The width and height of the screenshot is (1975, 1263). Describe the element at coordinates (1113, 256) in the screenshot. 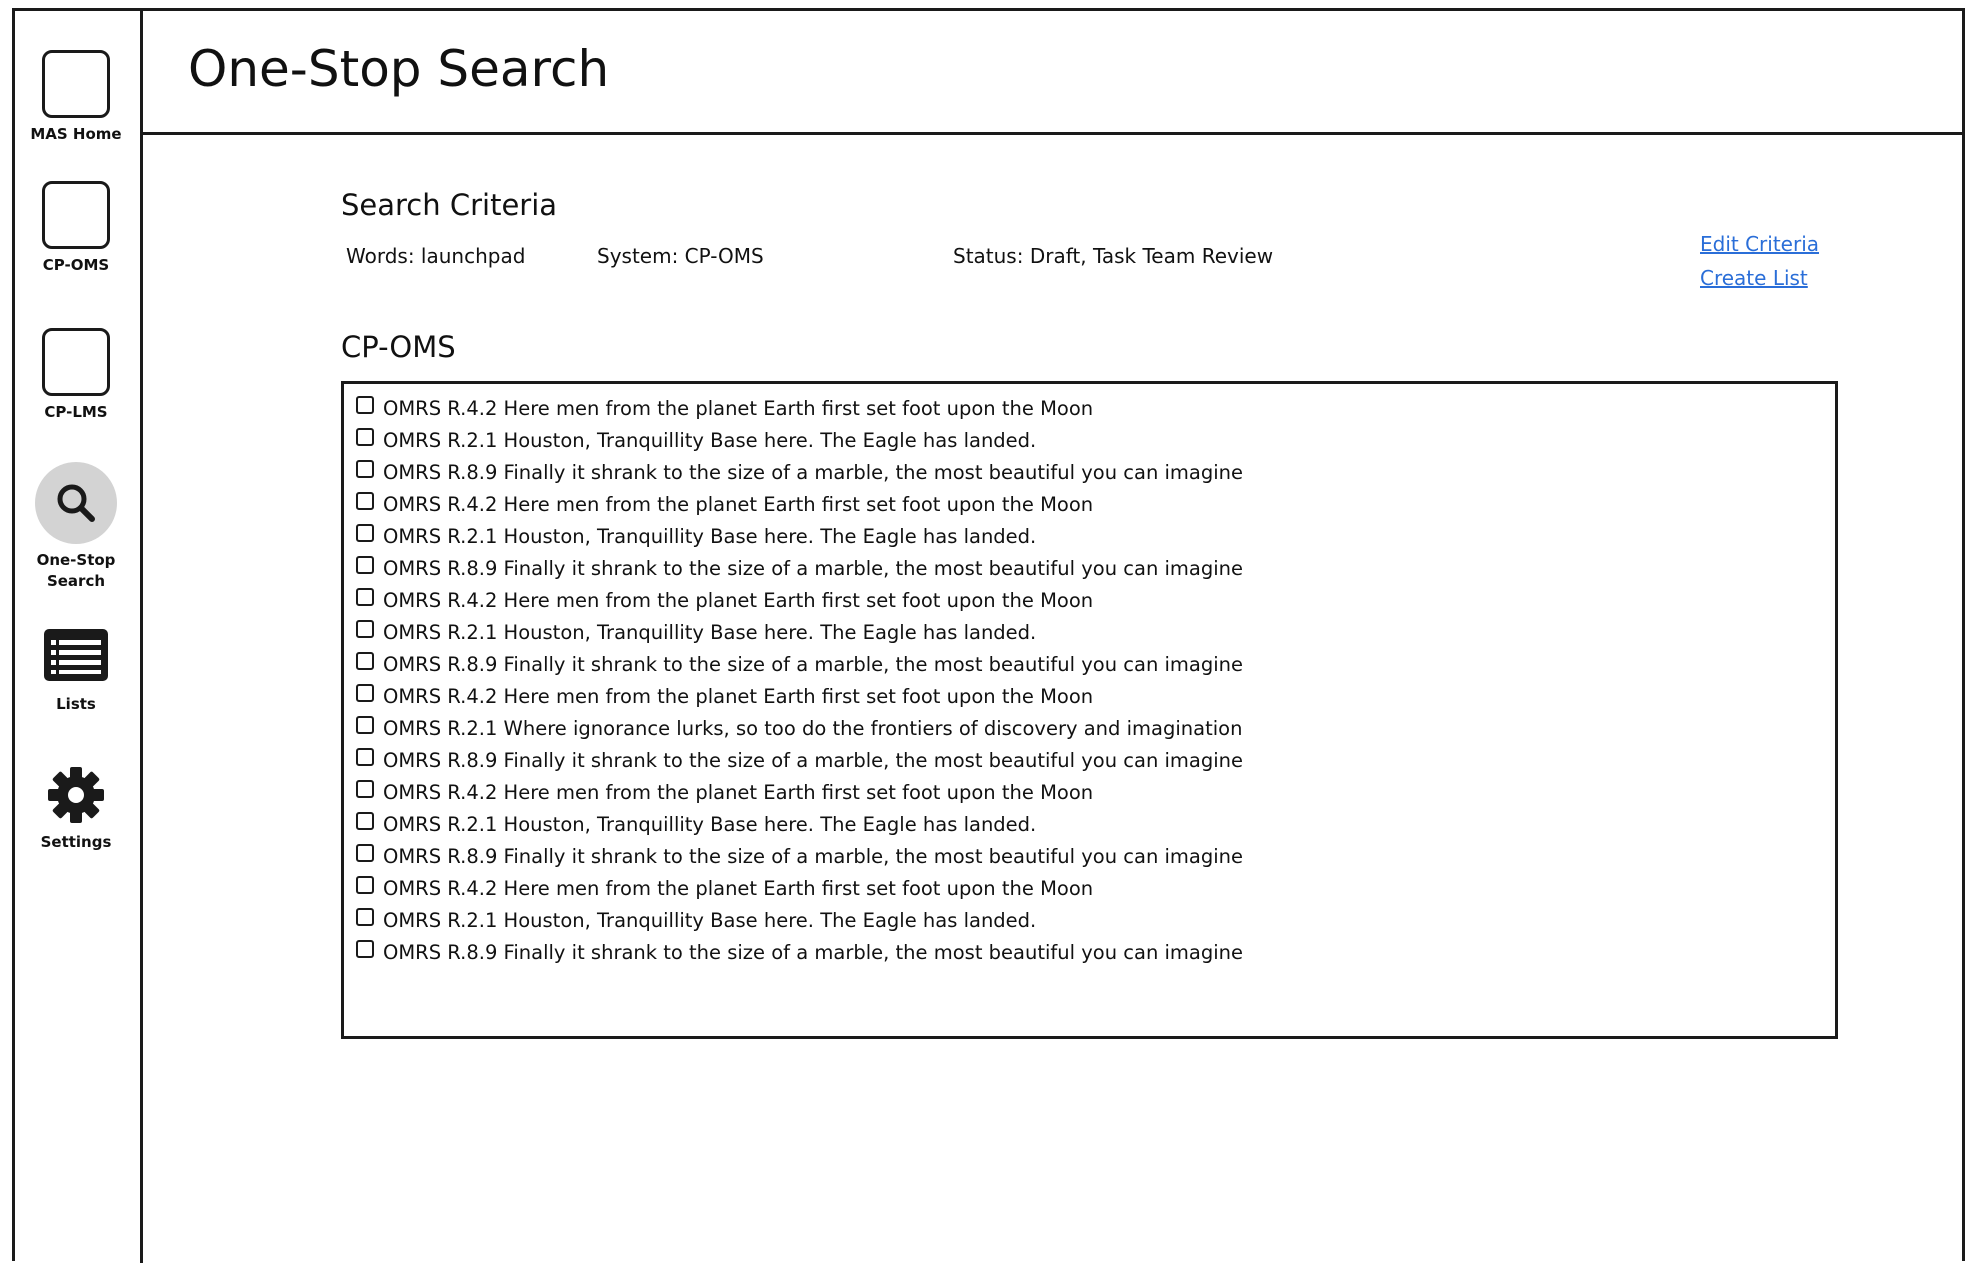

I see `criteria-status: Status: Draft, Task Team Review` at that location.